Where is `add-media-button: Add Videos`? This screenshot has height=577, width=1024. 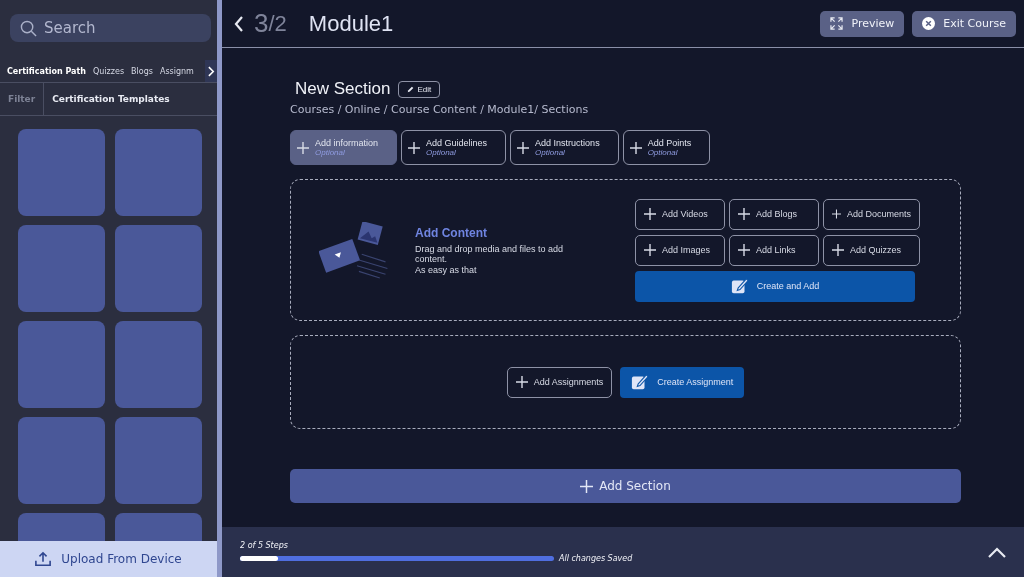 add-media-button: Add Videos is located at coordinates (680, 214).